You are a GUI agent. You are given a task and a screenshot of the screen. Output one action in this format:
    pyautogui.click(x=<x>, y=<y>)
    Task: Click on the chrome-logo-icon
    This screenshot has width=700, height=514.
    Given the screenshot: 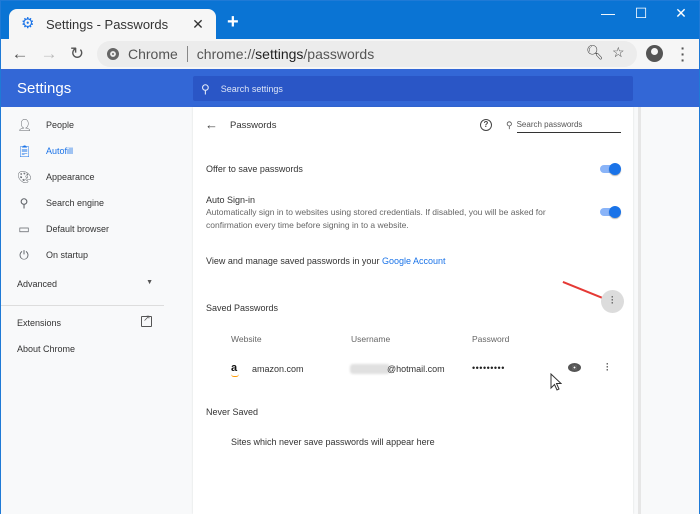 What is the action you would take?
    pyautogui.click(x=113, y=54)
    